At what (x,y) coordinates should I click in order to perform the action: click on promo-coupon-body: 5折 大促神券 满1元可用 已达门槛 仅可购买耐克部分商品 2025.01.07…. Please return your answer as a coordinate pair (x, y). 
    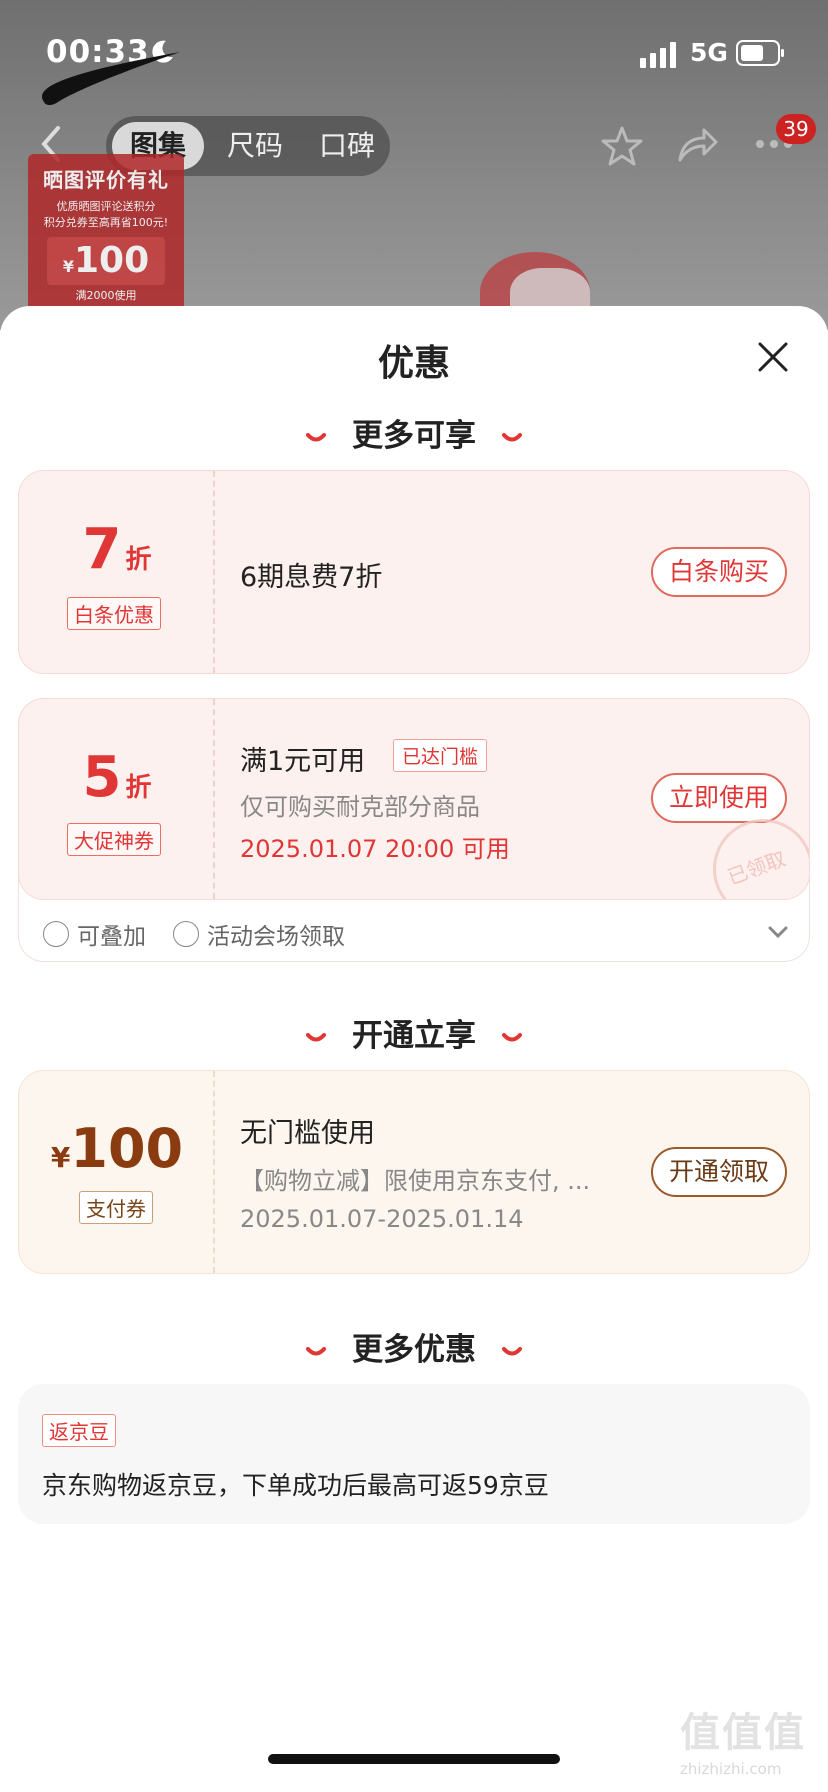
    Looking at the image, I should click on (414, 799).